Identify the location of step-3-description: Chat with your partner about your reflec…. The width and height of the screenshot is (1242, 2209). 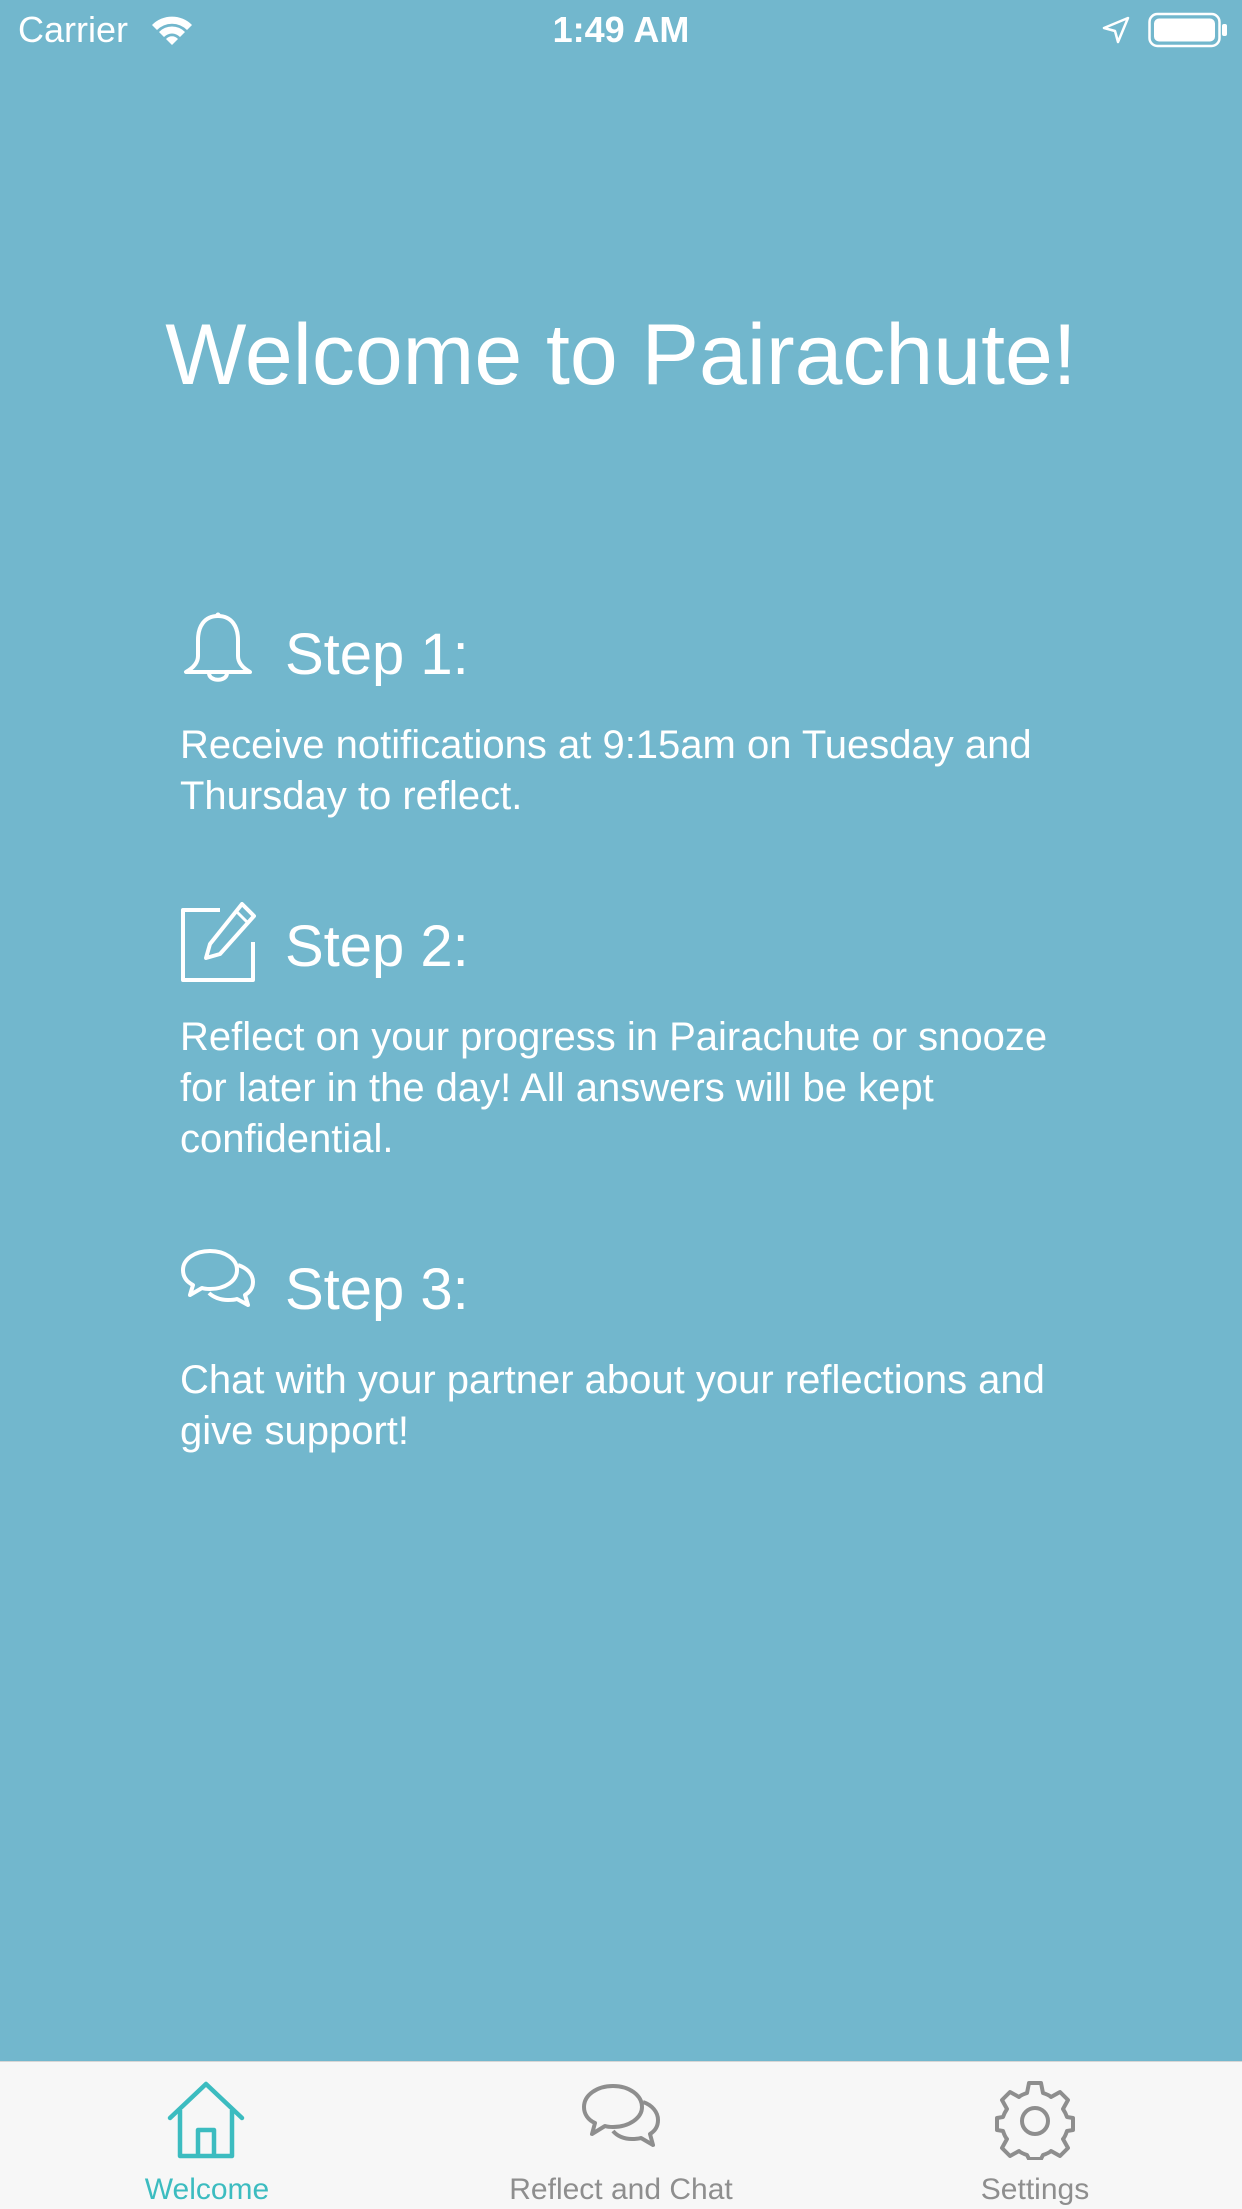
(612, 1405).